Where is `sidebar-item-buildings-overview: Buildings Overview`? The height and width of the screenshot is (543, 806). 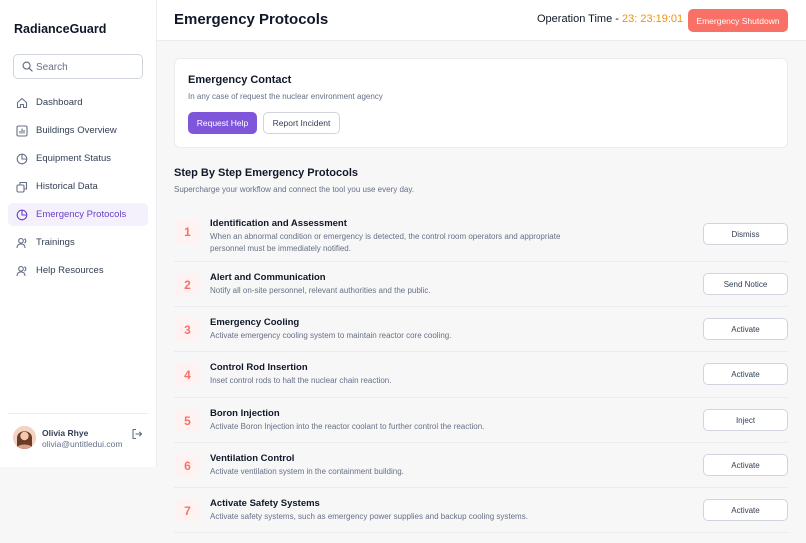
sidebar-item-buildings-overview: Buildings Overview is located at coordinates (78, 130).